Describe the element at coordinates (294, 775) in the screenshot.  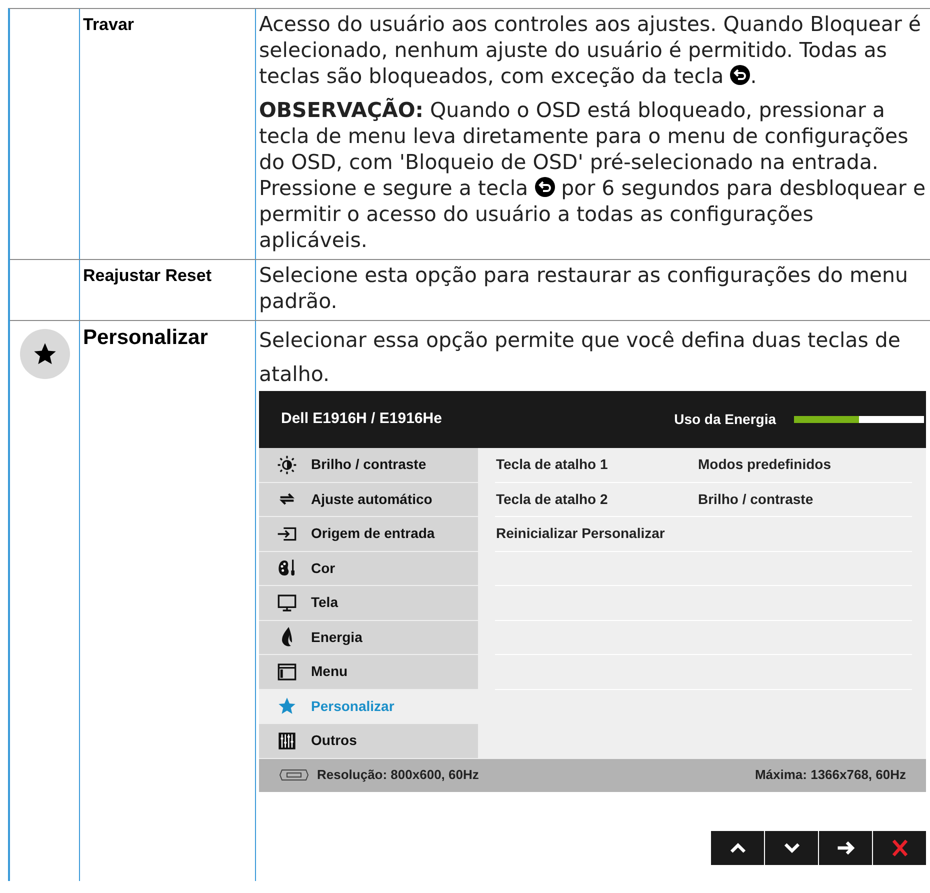
I see `connector-icon` at that location.